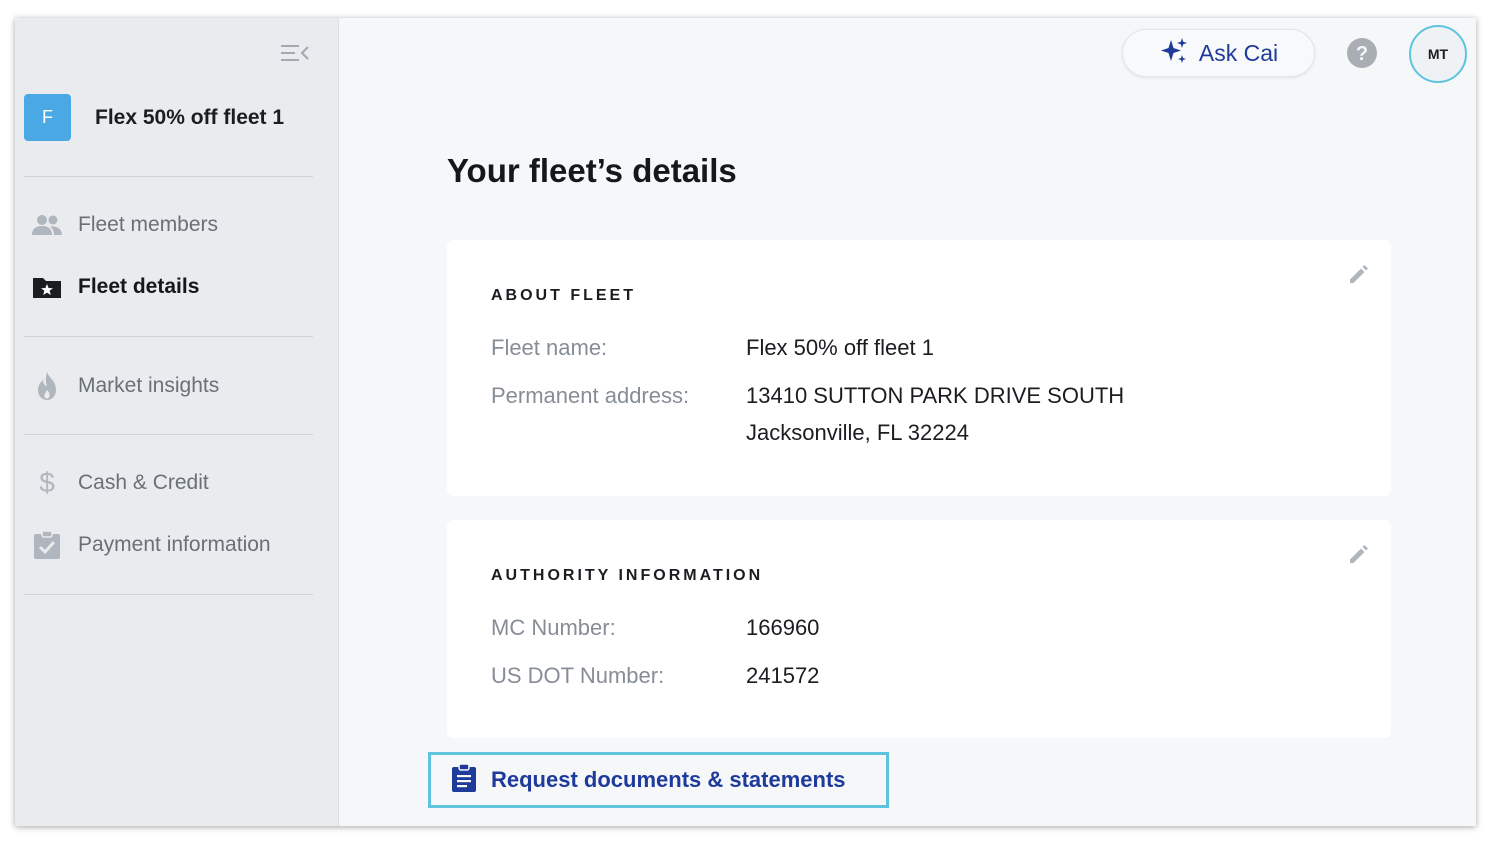 Image resolution: width=1496 pixels, height=842 pixels. I want to click on fleet-header: F Flex 50% off fleet 1, so click(154, 117).